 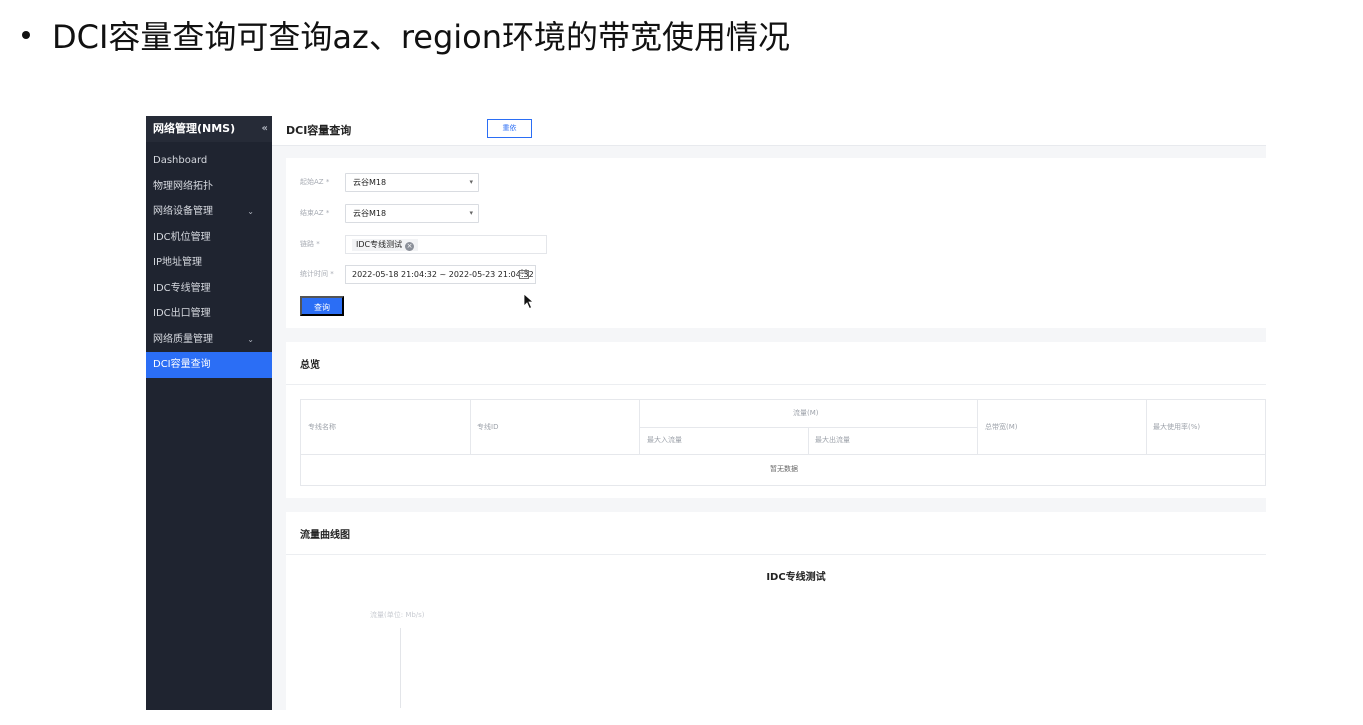 What do you see at coordinates (177, 262) in the screenshot?
I see `sidebar-item-label: IP地址管理` at bounding box center [177, 262].